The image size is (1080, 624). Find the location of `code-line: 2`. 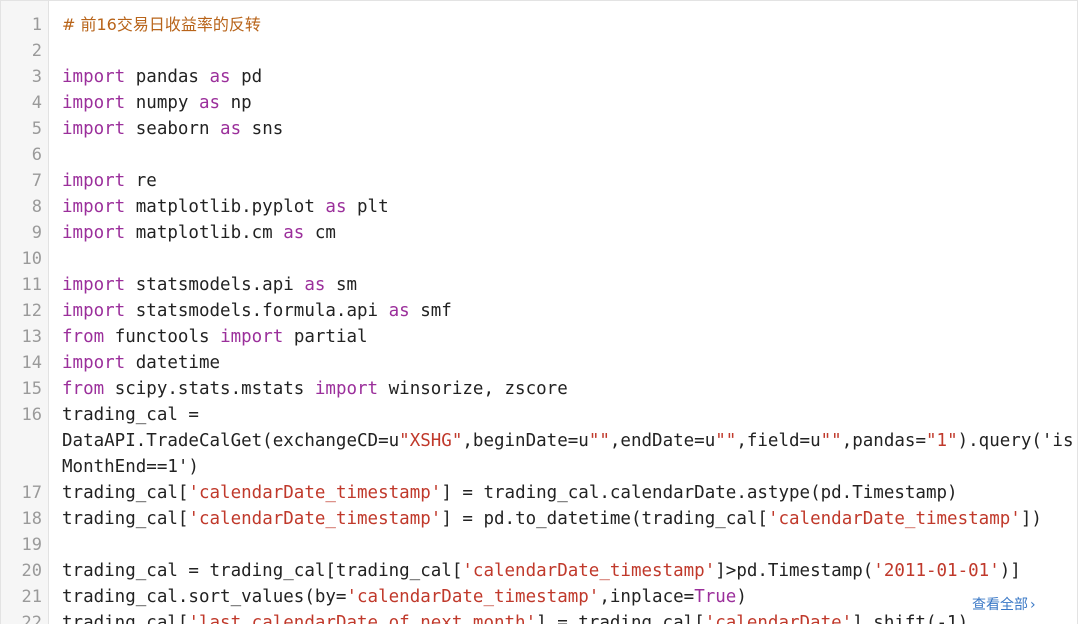

code-line: 2 is located at coordinates (539, 51).